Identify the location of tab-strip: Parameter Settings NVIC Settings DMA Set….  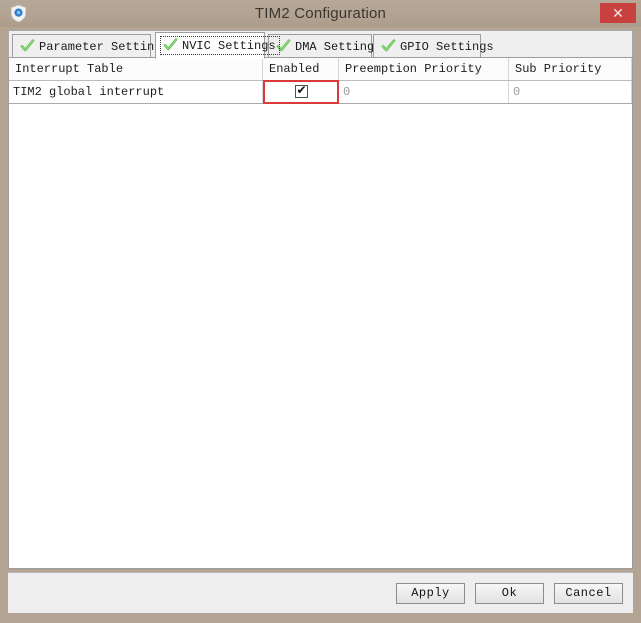
(320, 44).